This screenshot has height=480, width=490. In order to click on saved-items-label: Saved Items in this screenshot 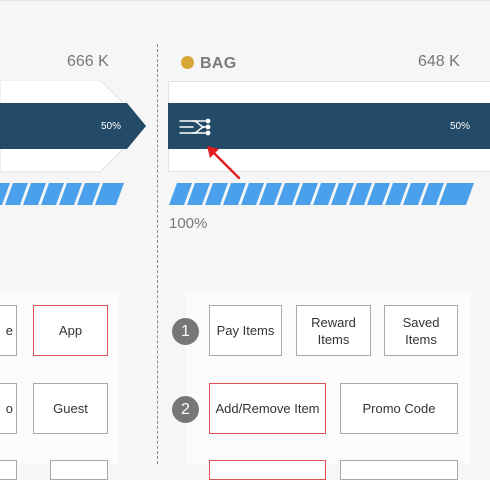, I will do `click(421, 331)`.